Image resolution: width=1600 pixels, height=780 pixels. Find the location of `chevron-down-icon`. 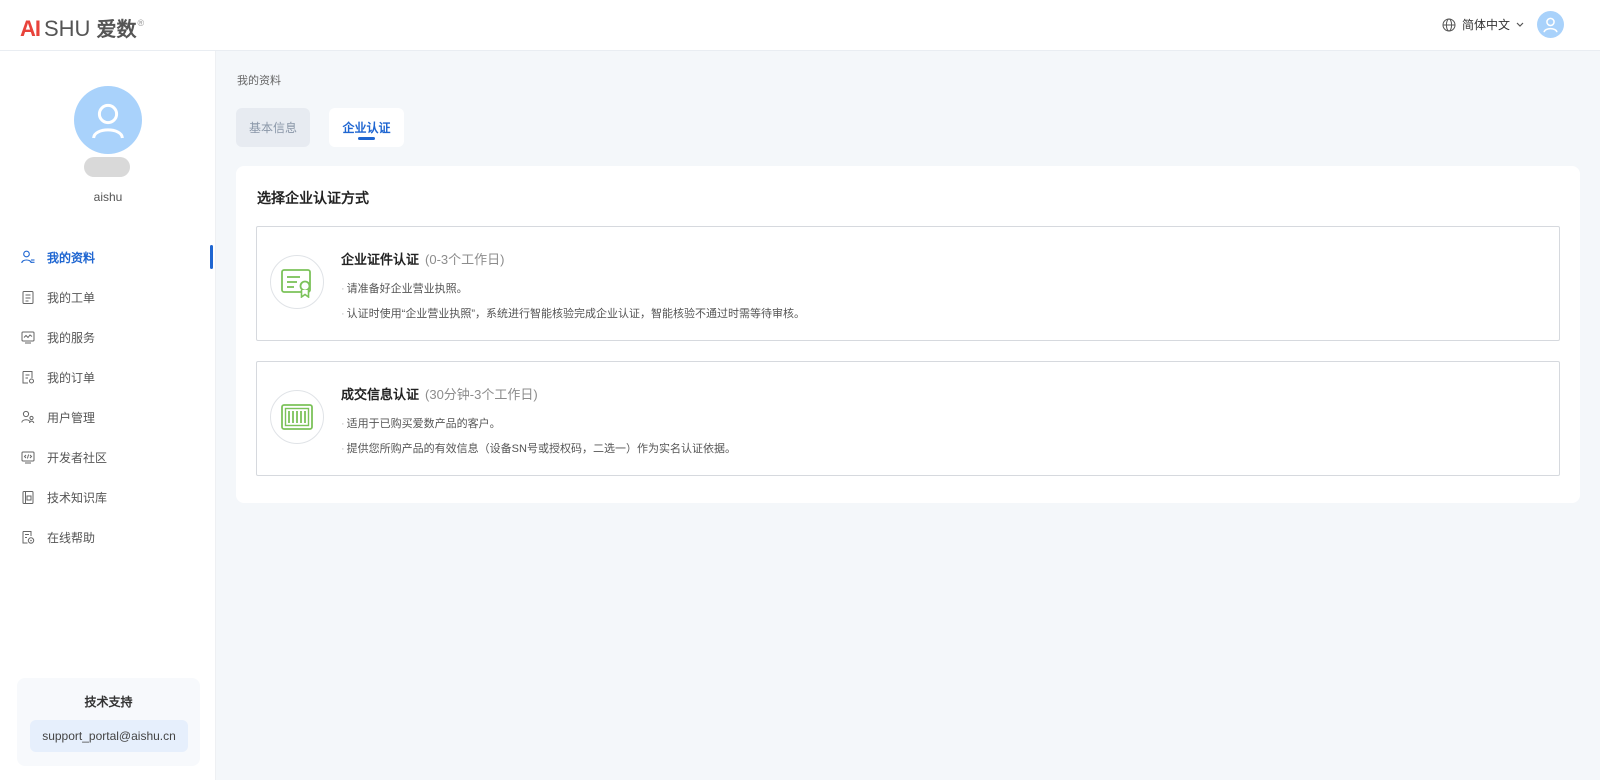

chevron-down-icon is located at coordinates (1520, 24).